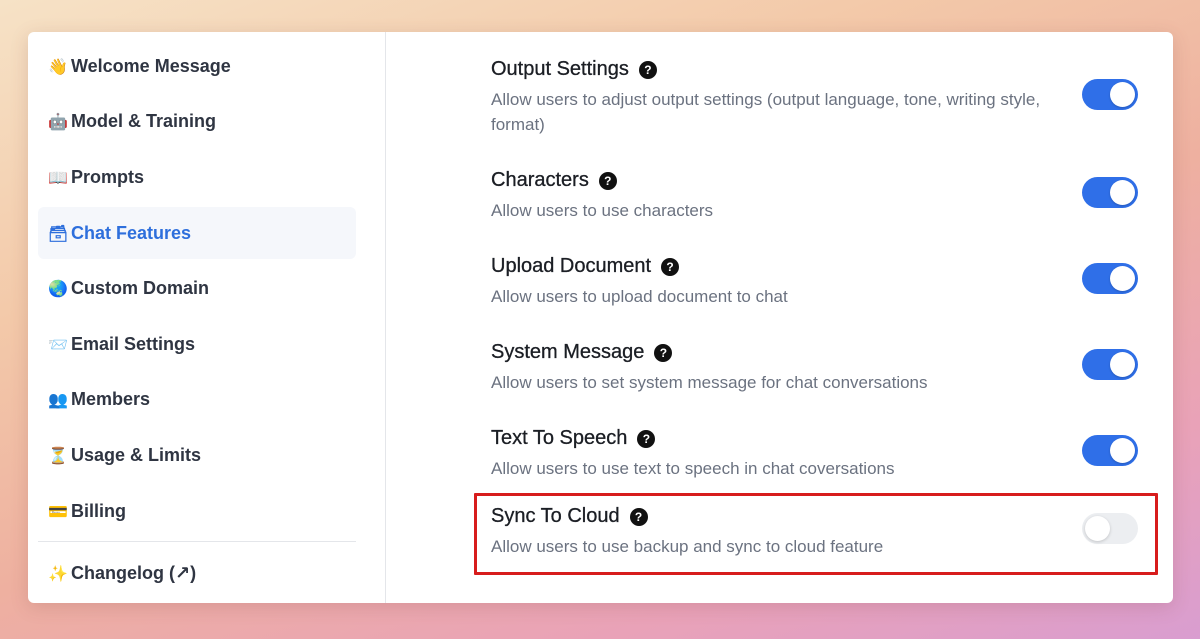 The width and height of the screenshot is (1200, 639). Describe the element at coordinates (58, 288) in the screenshot. I see `globe-icon: 🌏` at that location.